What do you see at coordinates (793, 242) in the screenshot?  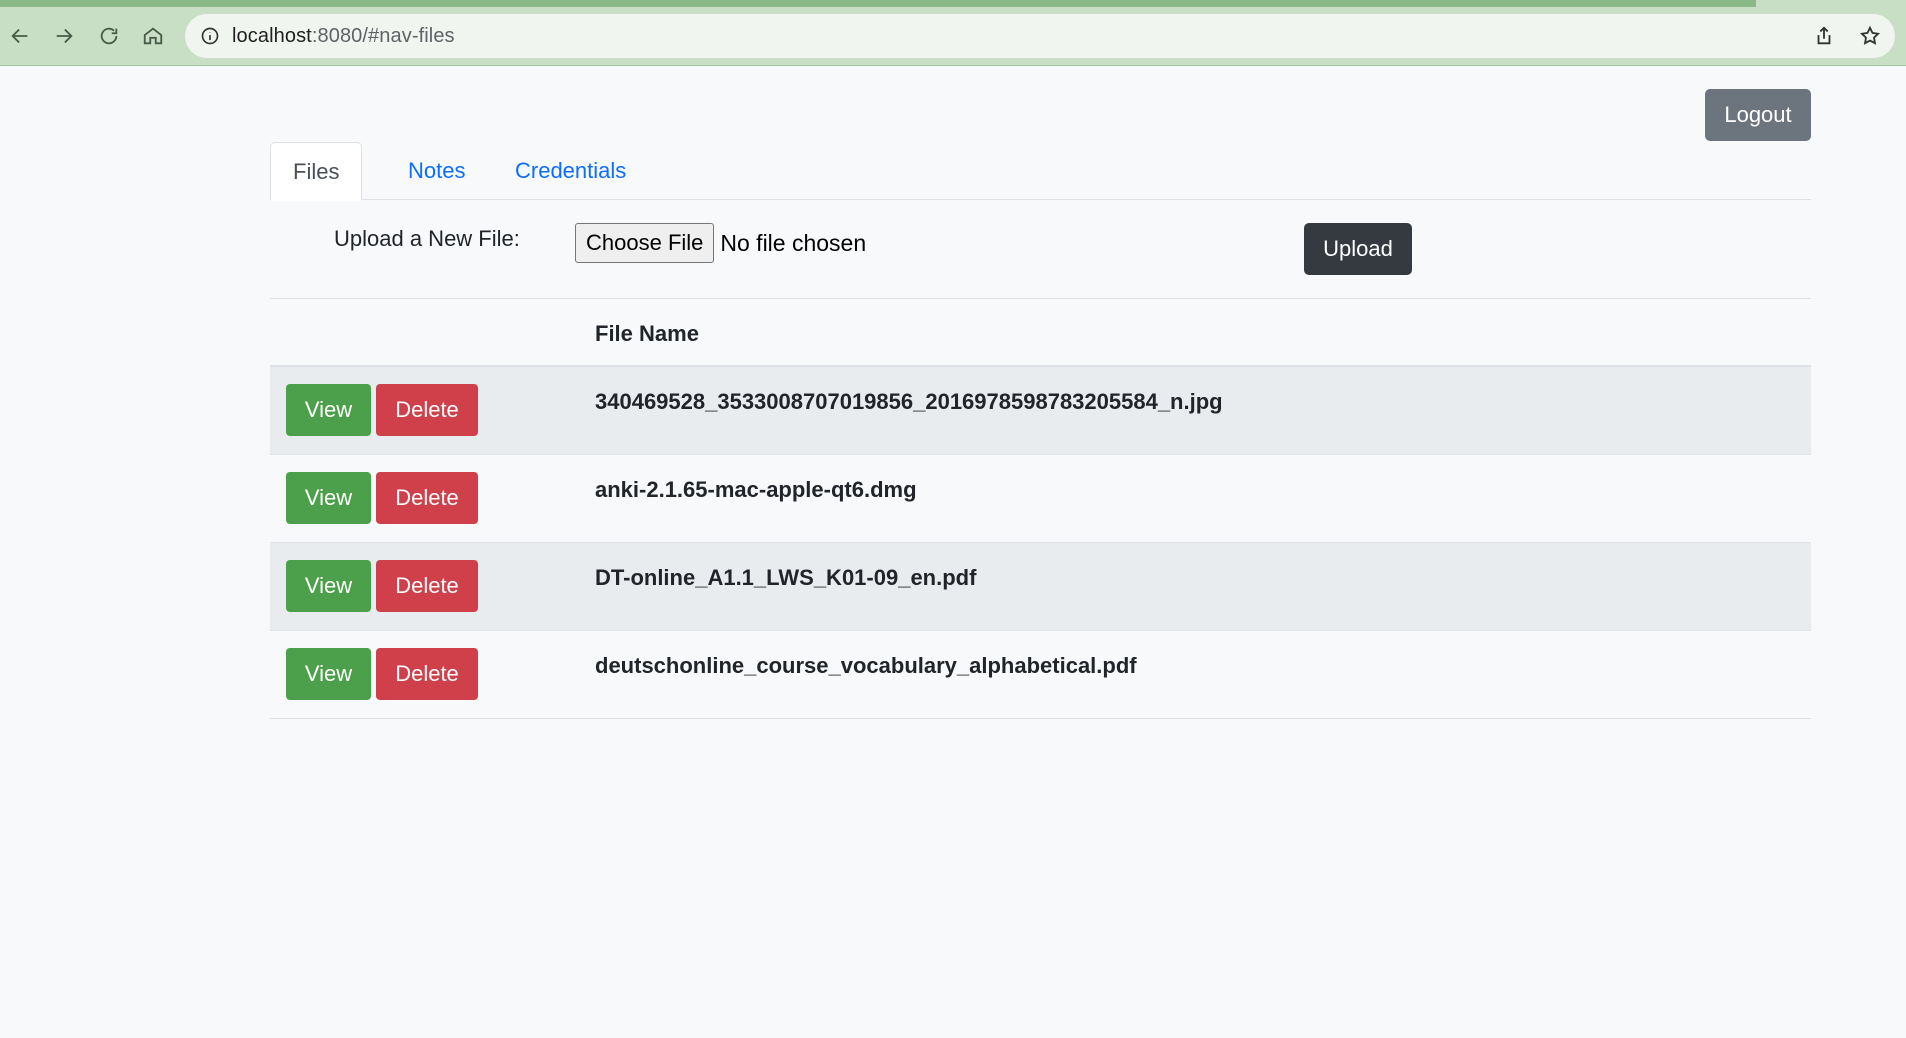 I see `file-status-text: No file chosen` at bounding box center [793, 242].